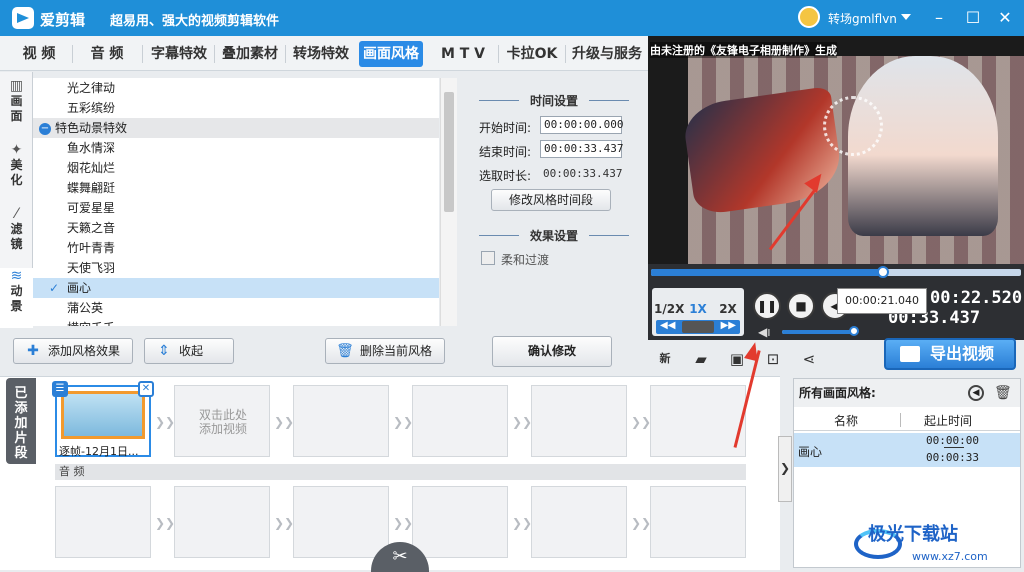 The width and height of the screenshot is (1024, 572). What do you see at coordinates (16, 276) in the screenshot?
I see `wave-icon: ≋` at bounding box center [16, 276].